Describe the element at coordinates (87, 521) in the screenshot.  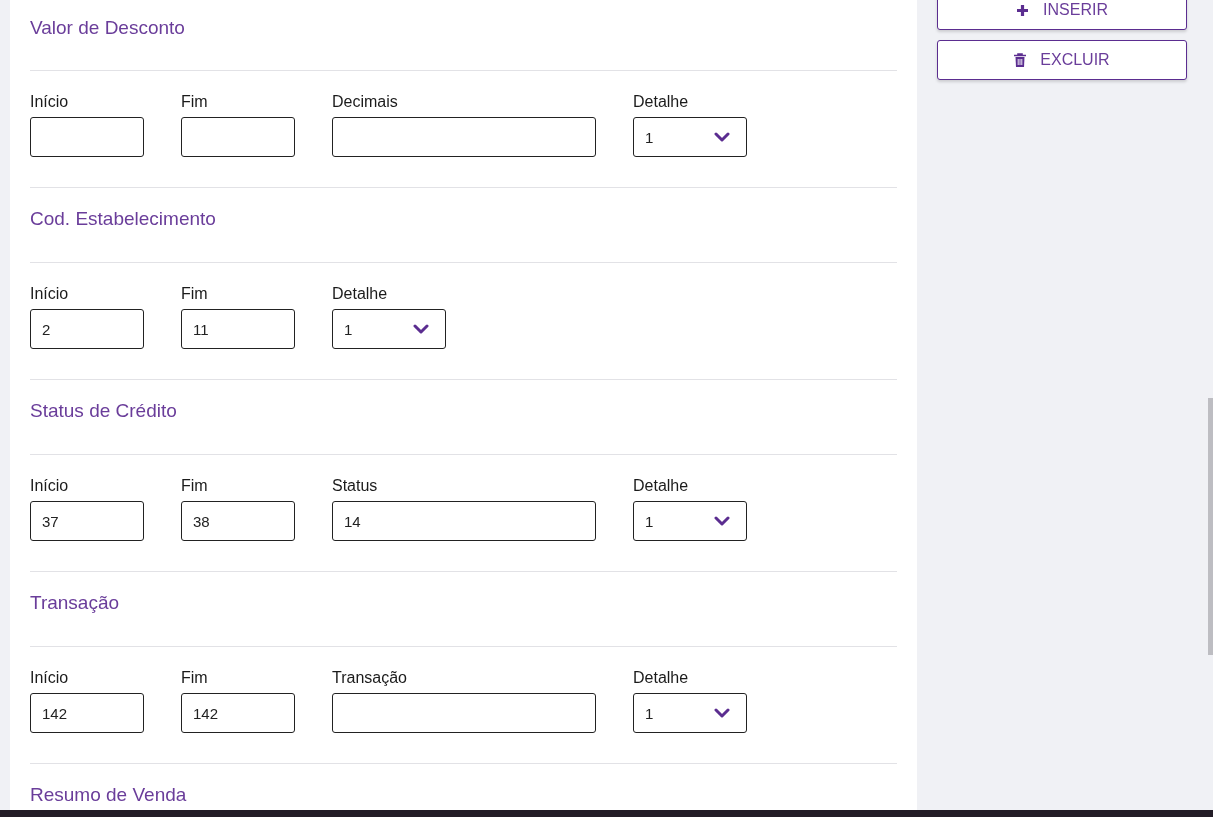
I see `input-field: 37` at that location.